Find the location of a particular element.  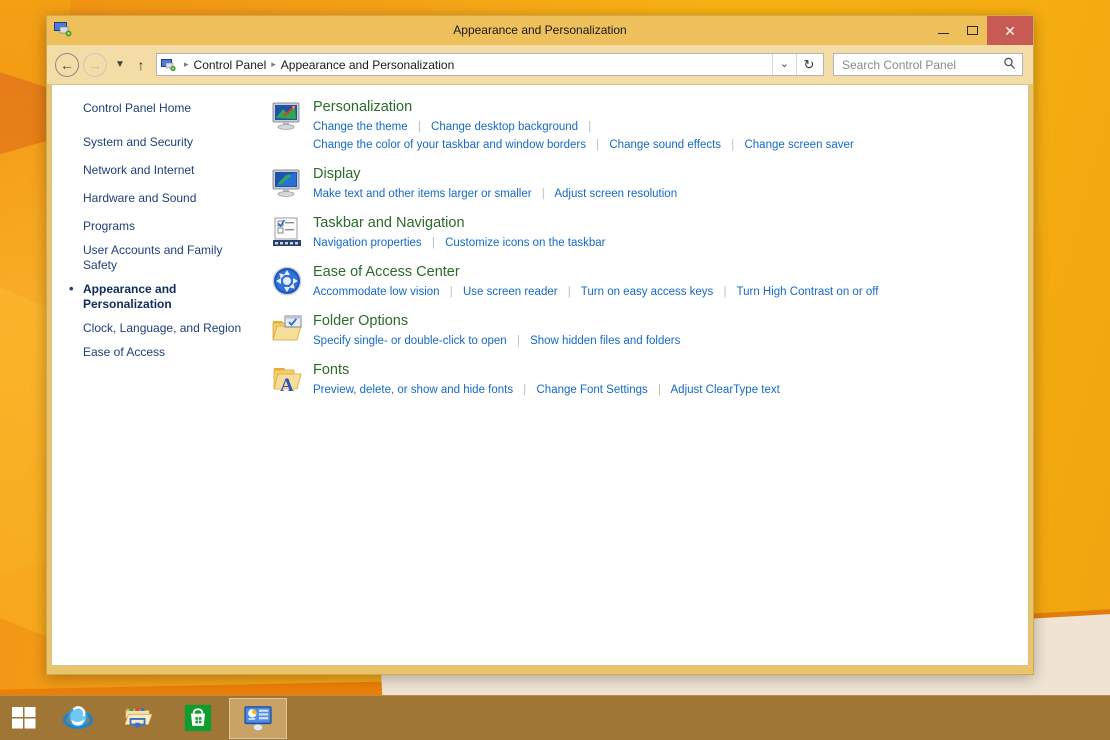

link-accommodate-low-vision: Accommodate low vision is located at coordinates (376, 292).